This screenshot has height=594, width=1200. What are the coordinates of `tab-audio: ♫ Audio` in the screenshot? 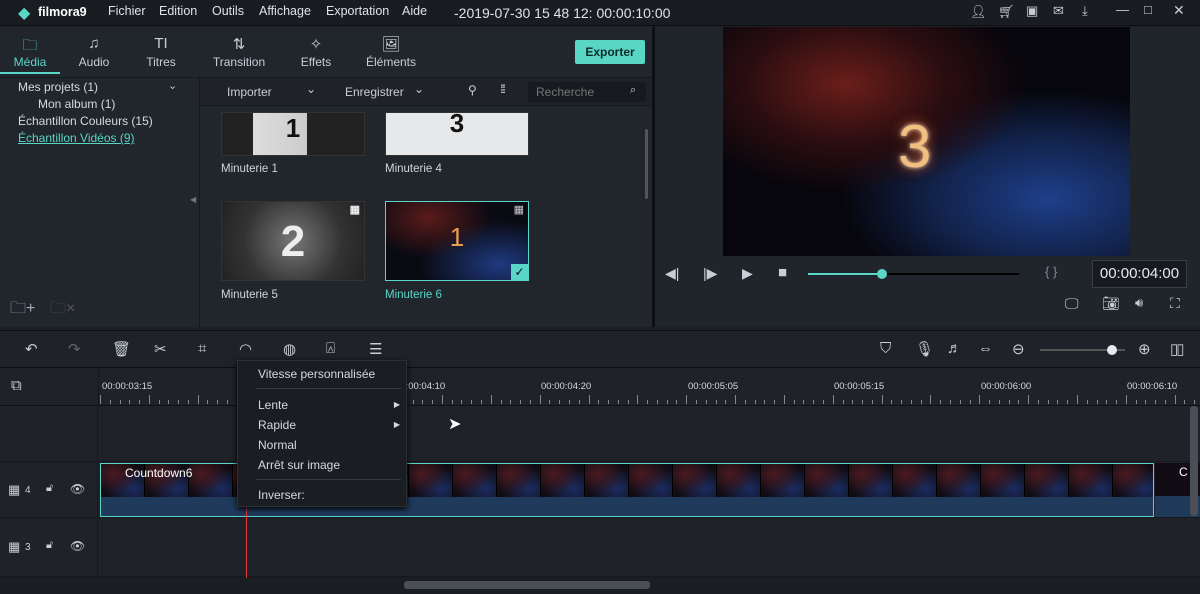 It's located at (94, 52).